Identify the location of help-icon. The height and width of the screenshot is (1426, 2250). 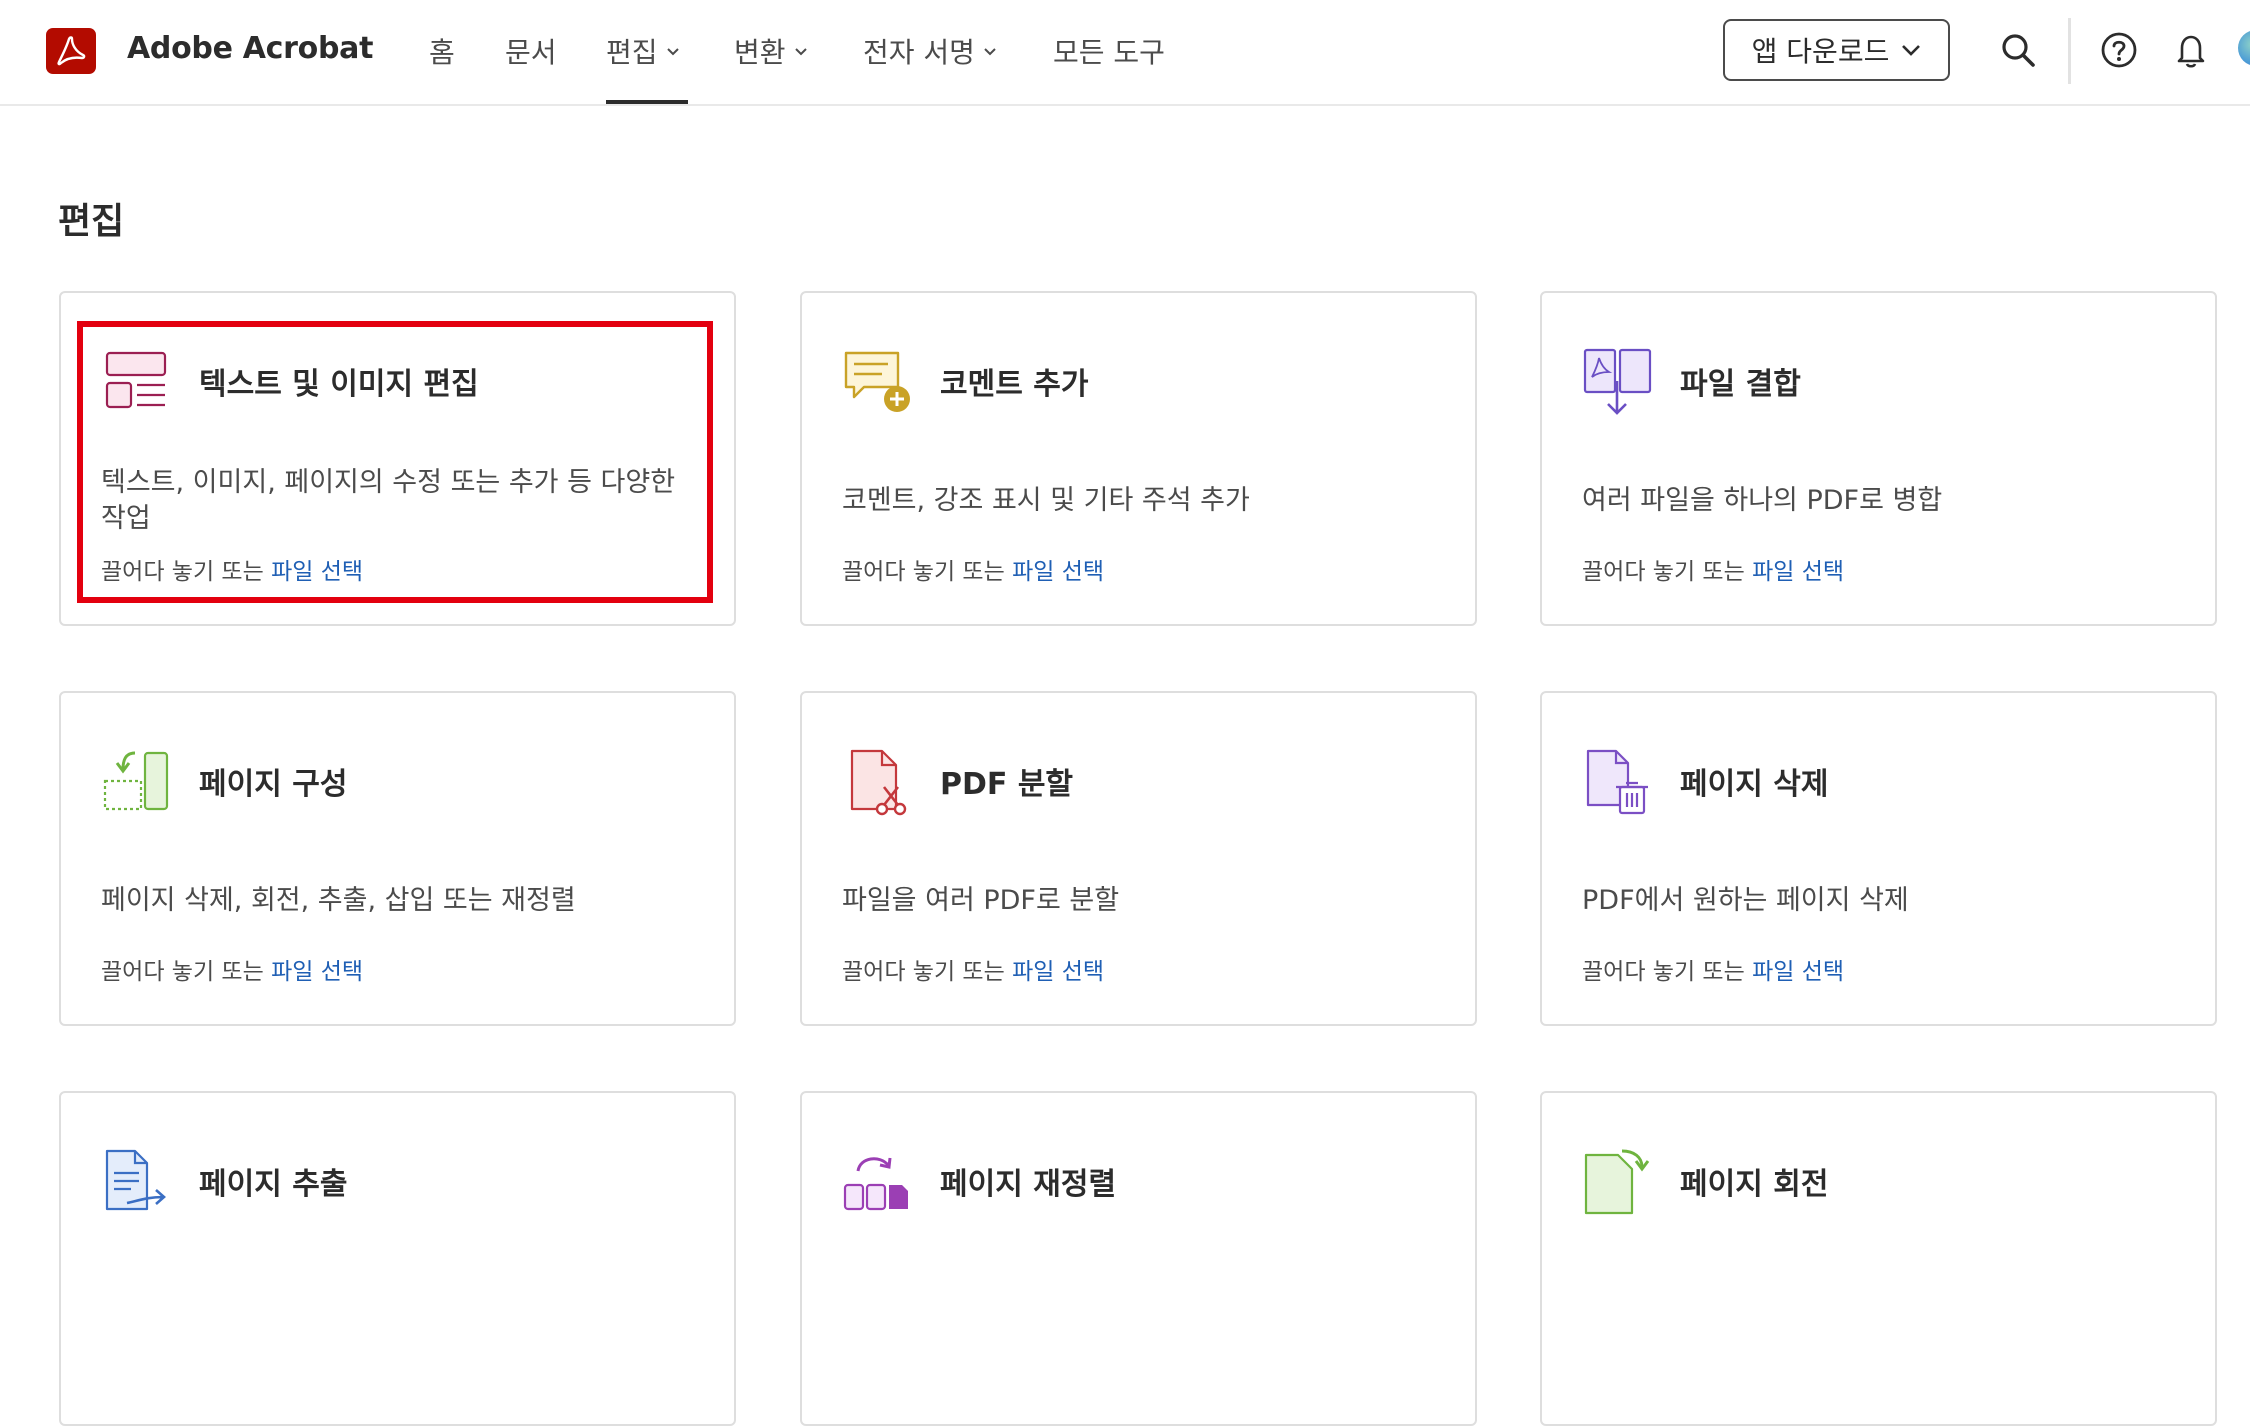
(2119, 50).